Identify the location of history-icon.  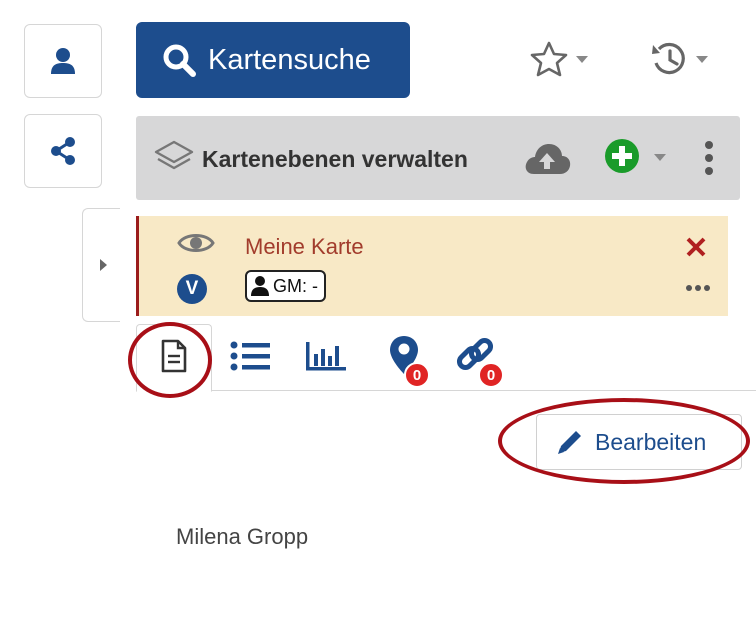
(668, 58).